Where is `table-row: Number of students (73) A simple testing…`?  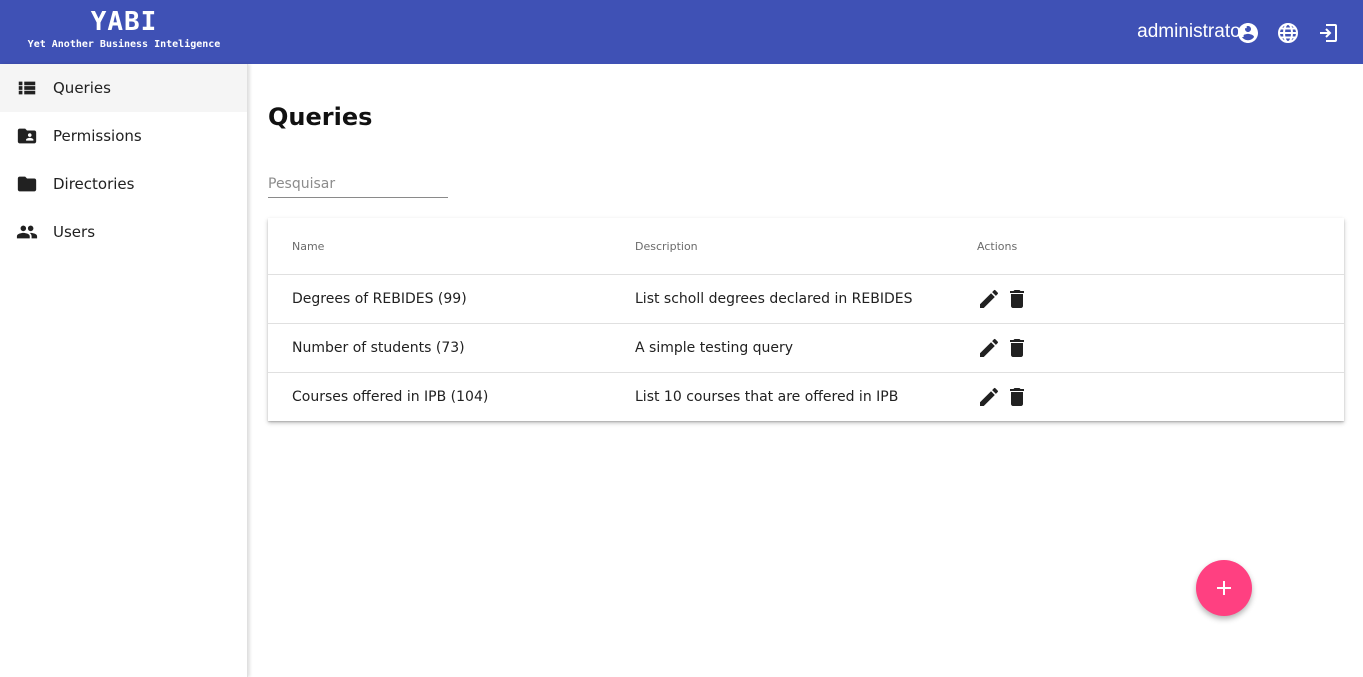
table-row: Number of students (73) A simple testing… is located at coordinates (806, 348).